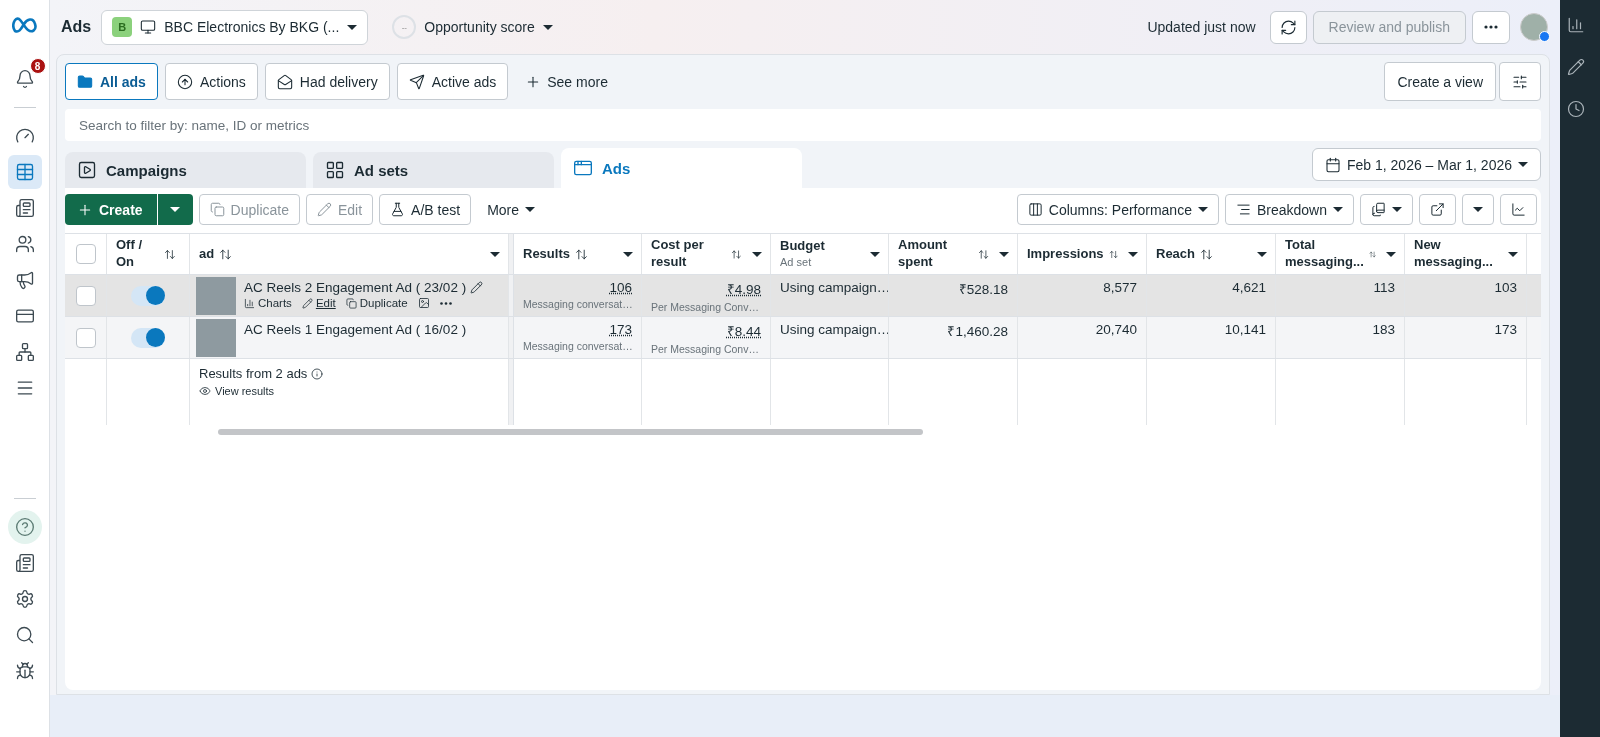 The image size is (1600, 737). I want to click on total-messaging-value: 183, so click(1383, 329).